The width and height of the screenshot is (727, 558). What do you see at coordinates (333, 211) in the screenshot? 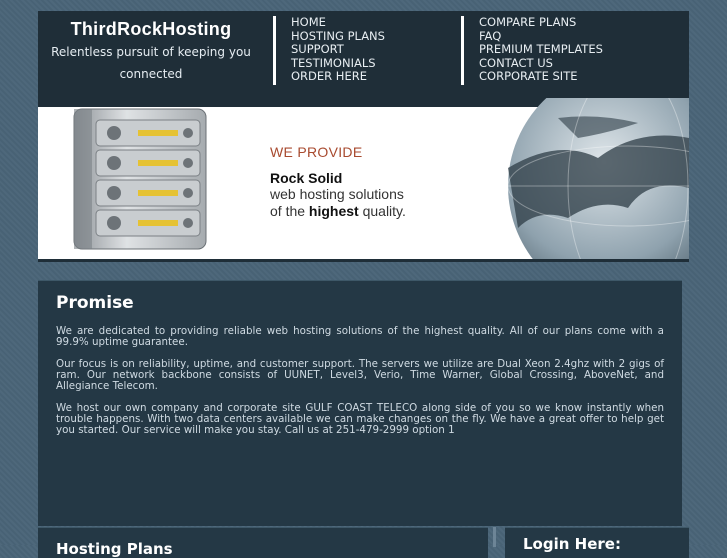
I see `banner-line2-bold: highest` at bounding box center [333, 211].